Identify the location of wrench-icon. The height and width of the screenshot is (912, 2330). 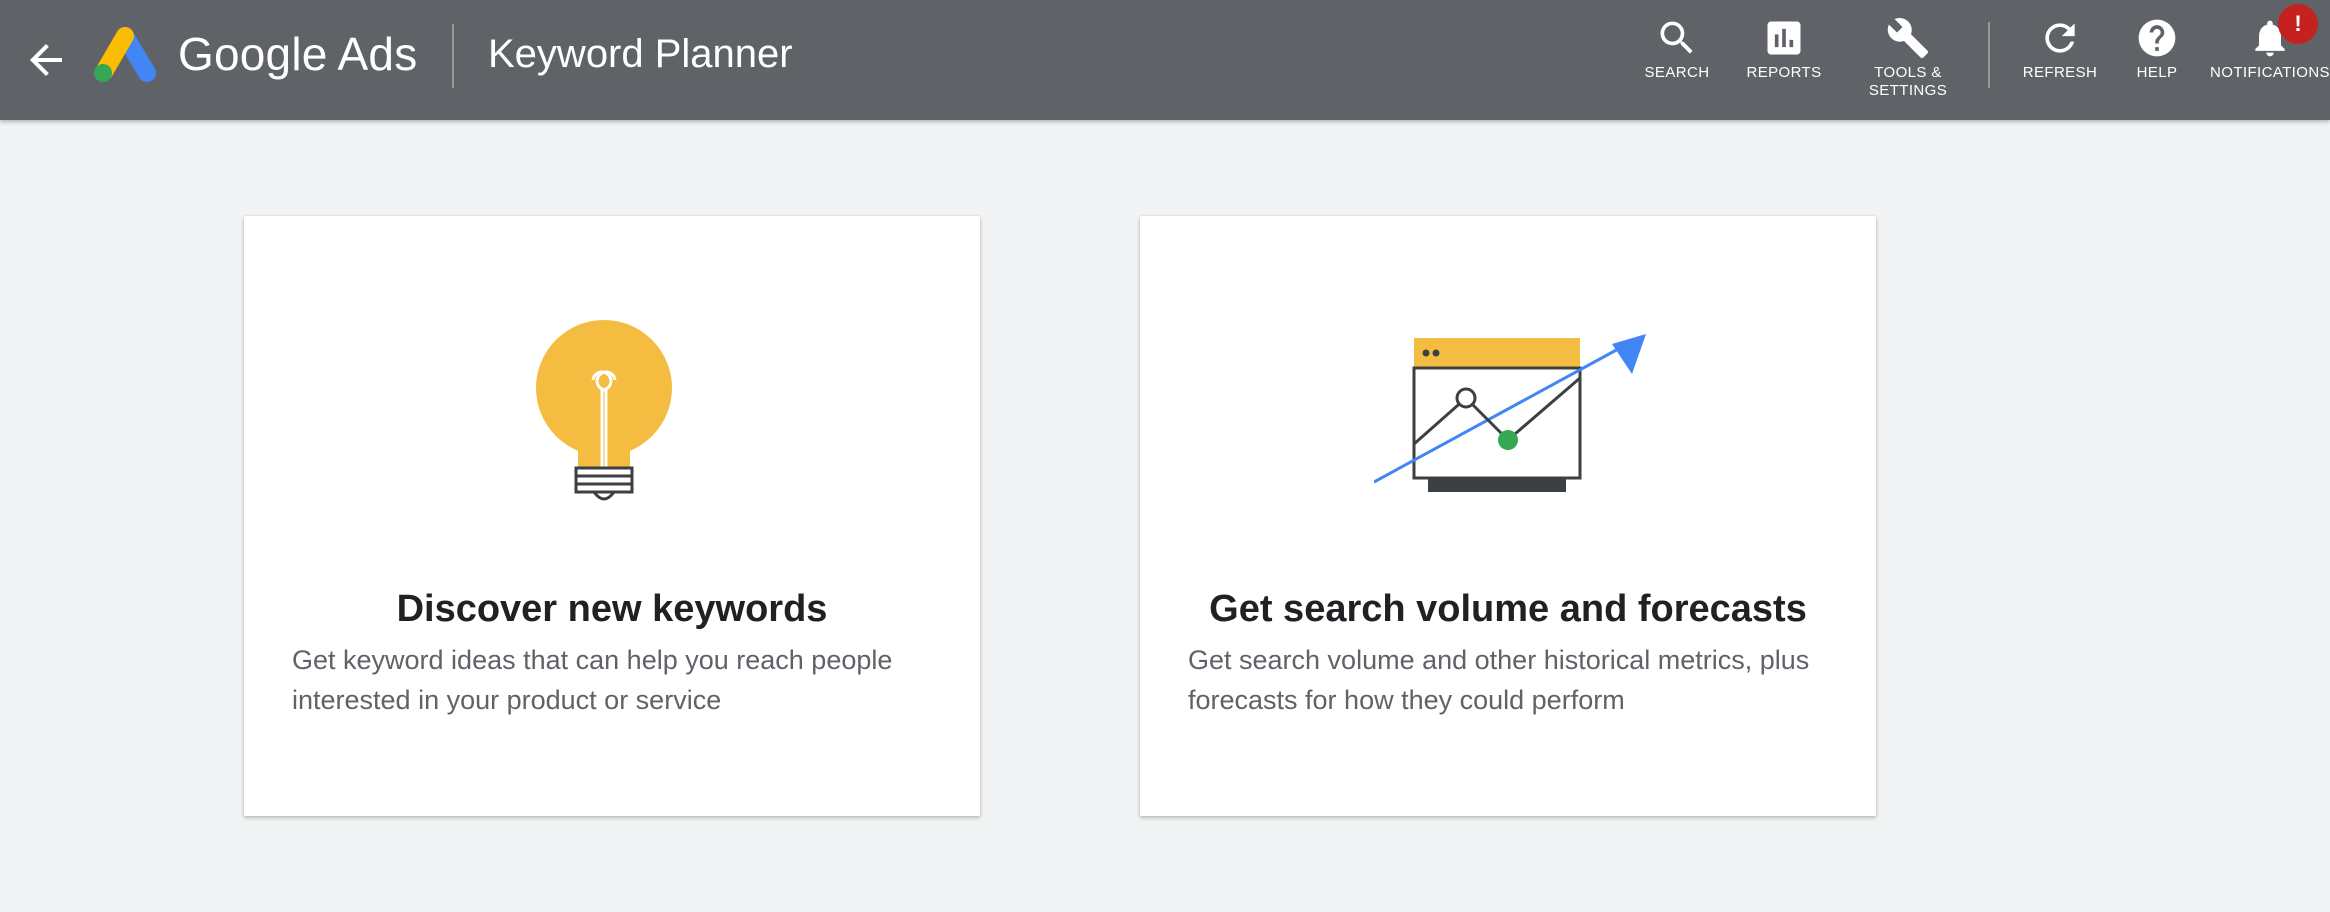
(1908, 38).